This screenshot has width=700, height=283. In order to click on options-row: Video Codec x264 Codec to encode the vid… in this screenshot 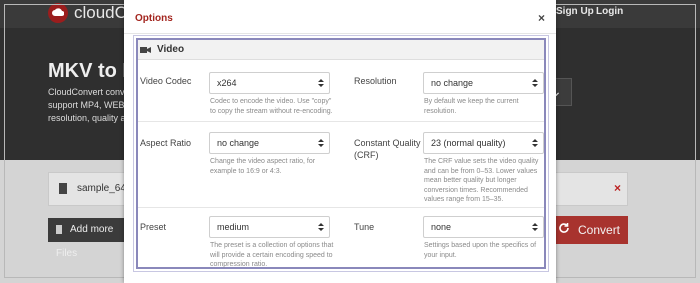, I will do `click(341, 91)`.